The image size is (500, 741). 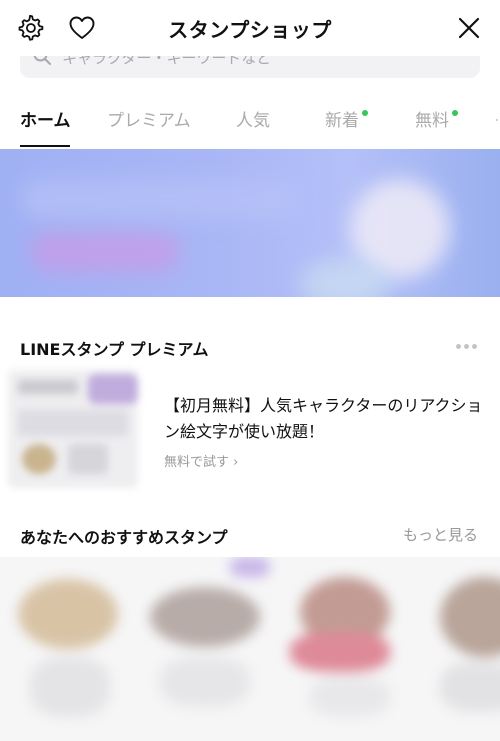 I want to click on banner-text-blur, so click(x=160, y=199).